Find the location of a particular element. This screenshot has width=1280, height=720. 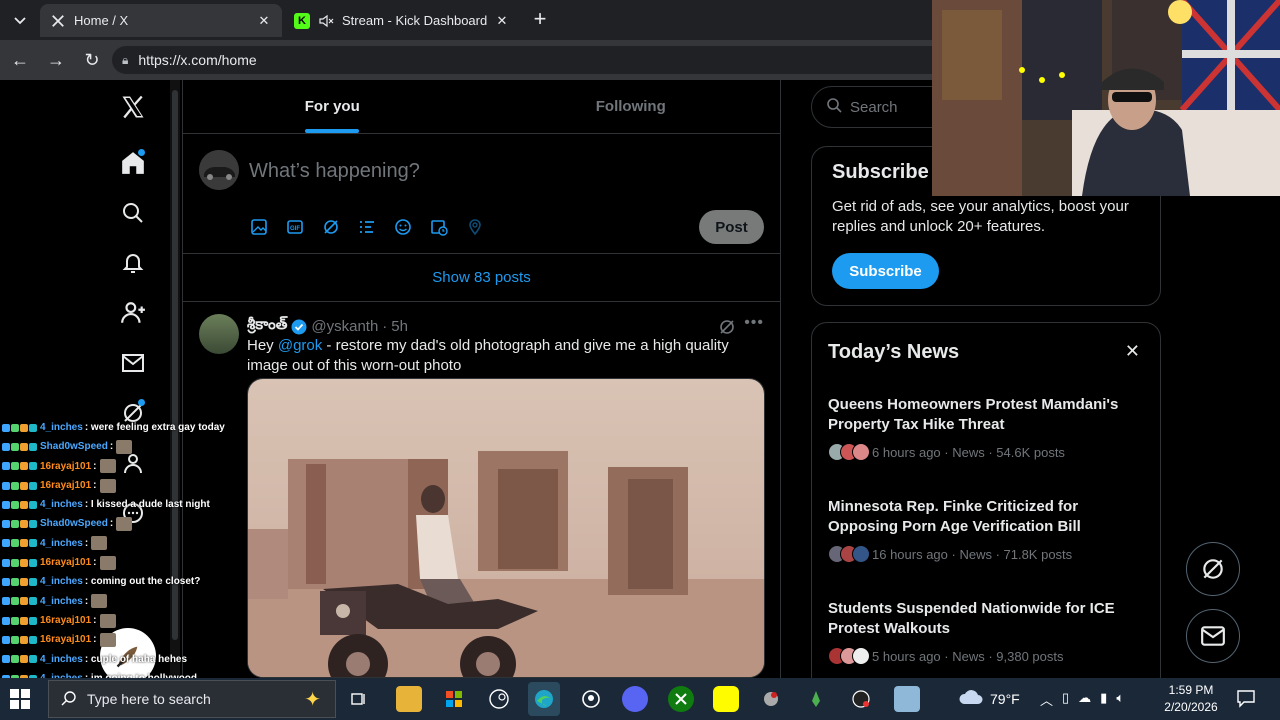

author-handle: @yskanth is located at coordinates (344, 326).